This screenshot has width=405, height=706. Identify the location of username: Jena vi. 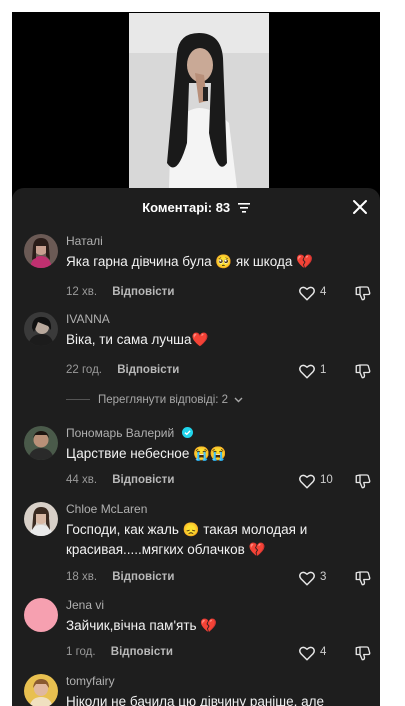
(85, 605).